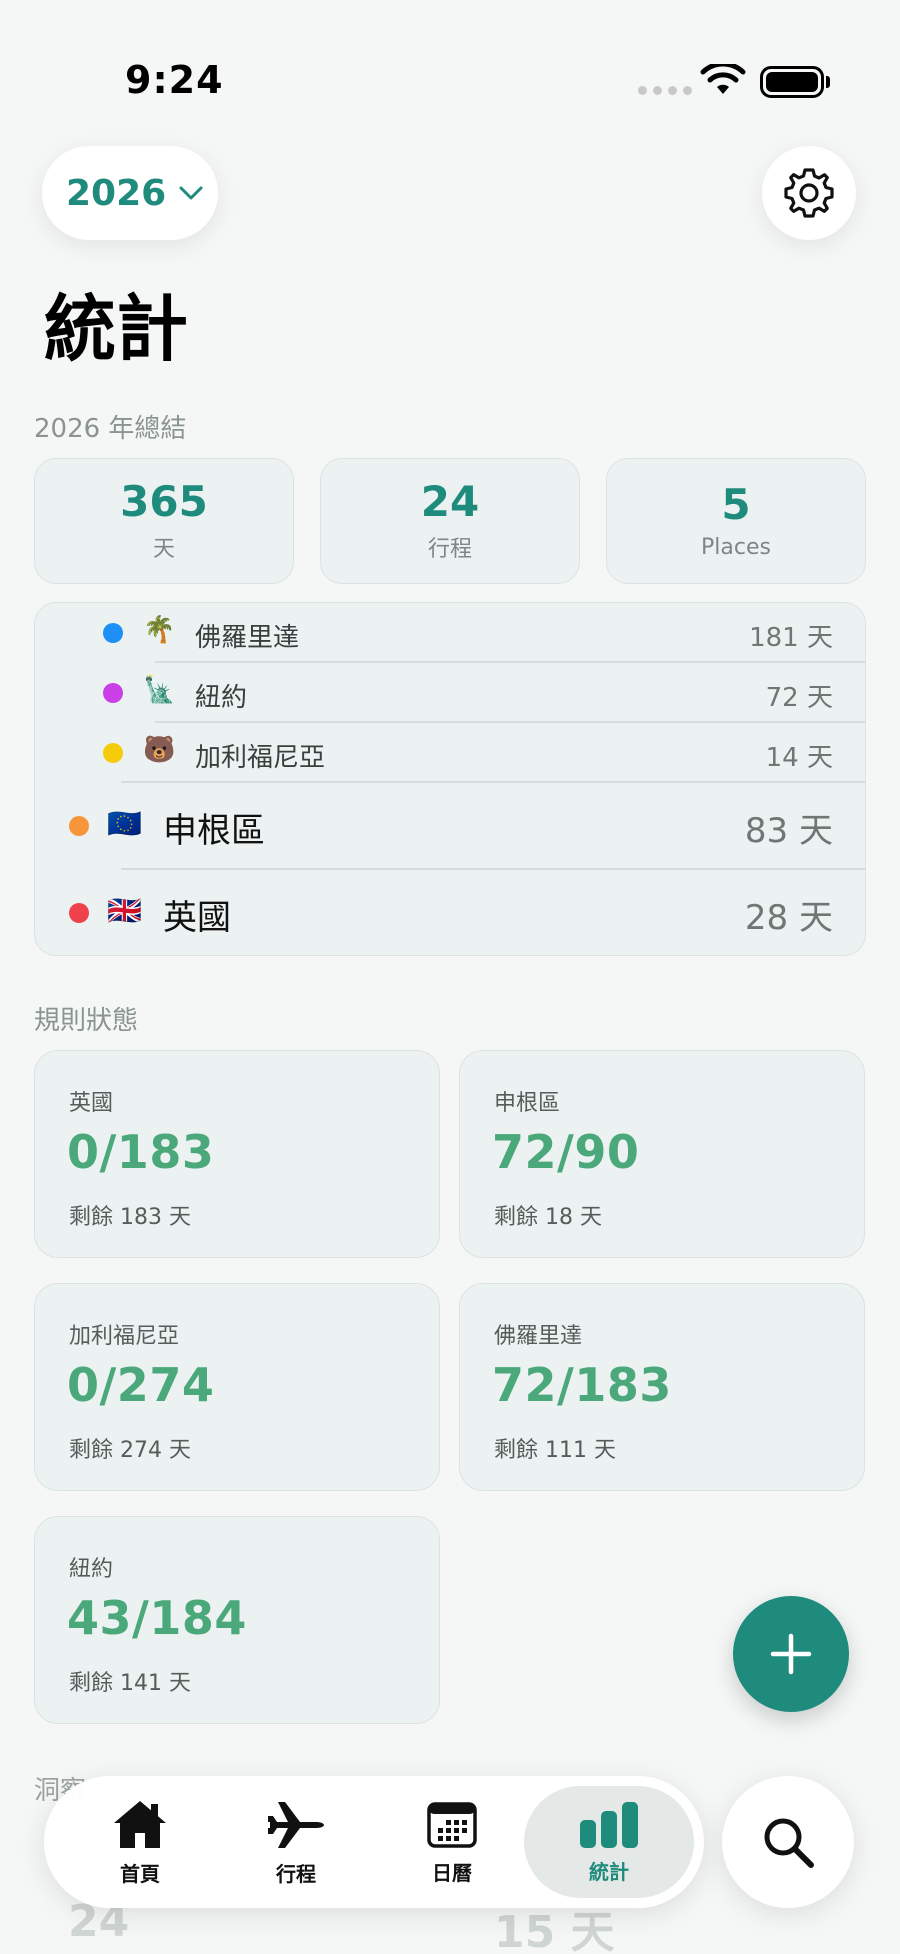  What do you see at coordinates (159, 630) in the screenshot?
I see `palm-tree-icon: 🌴` at bounding box center [159, 630].